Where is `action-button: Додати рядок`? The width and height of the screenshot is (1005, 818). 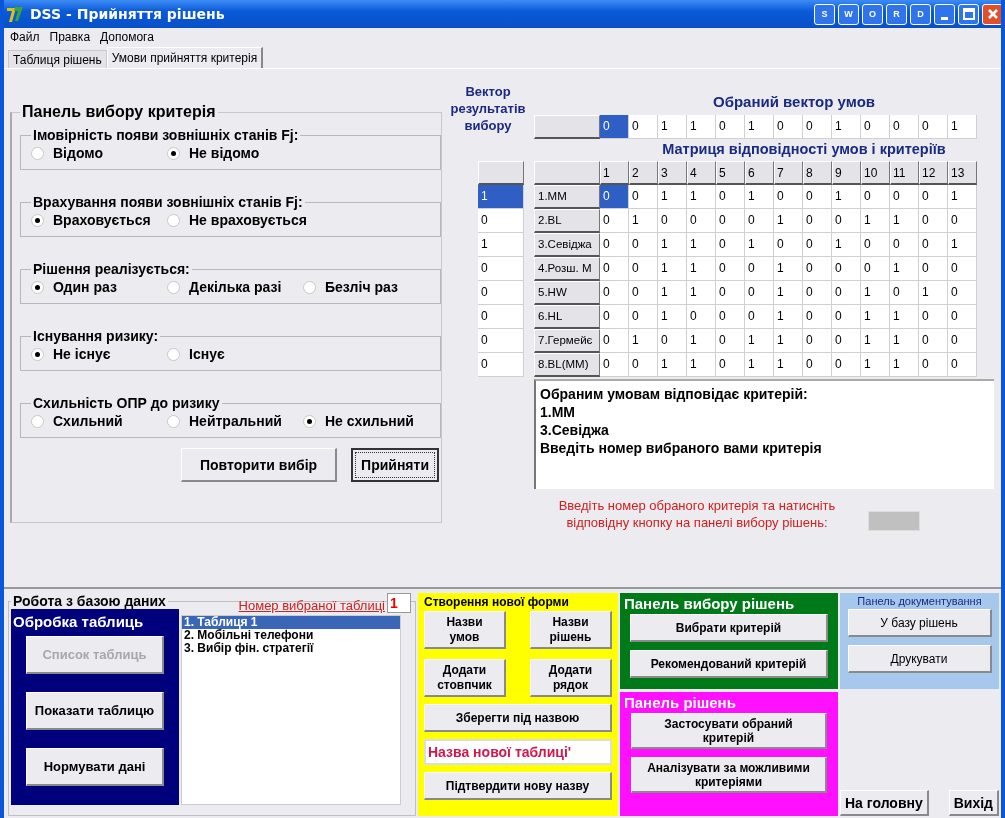 action-button: Додати рядок is located at coordinates (571, 678).